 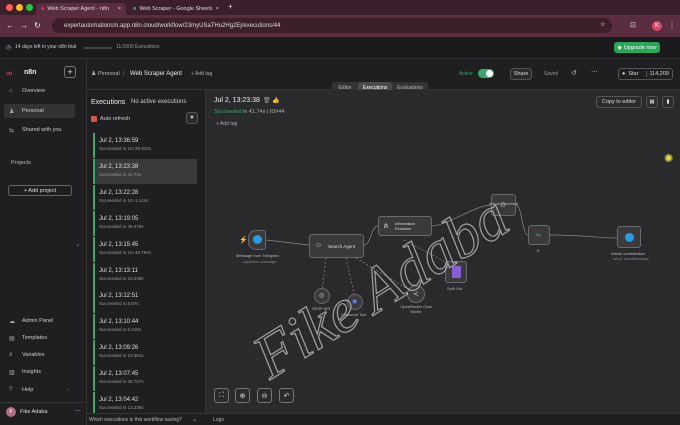 I want to click on chevron-right-icon: ›, so click(x=68, y=390).